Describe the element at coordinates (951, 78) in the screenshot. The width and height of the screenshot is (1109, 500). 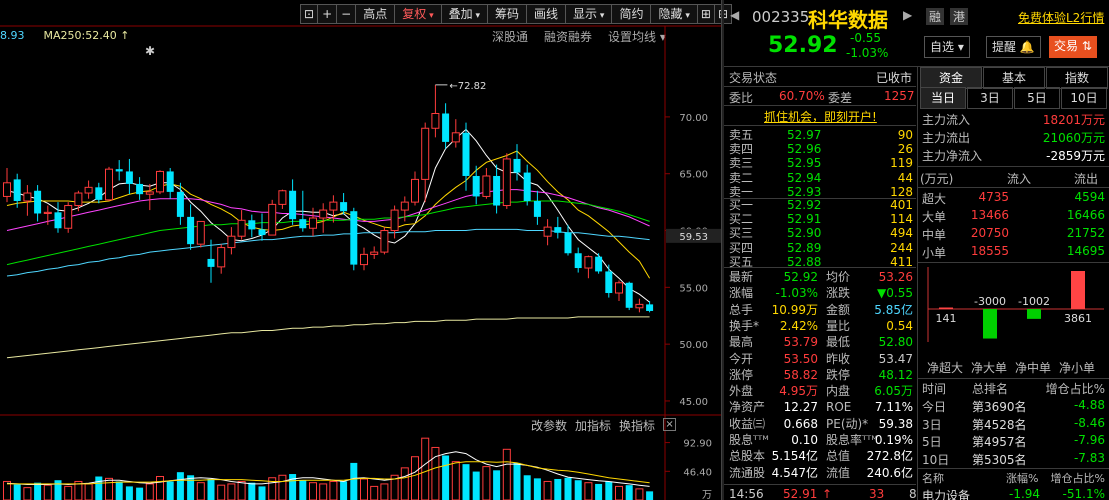
I see `fund-tab-资金: 资金` at that location.